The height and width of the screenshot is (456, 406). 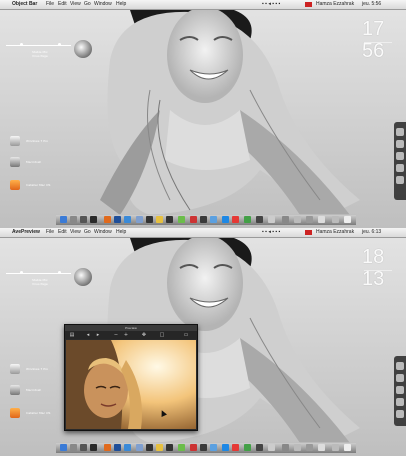 What do you see at coordinates (83, 219) in the screenshot?
I see `system-icon` at bounding box center [83, 219].